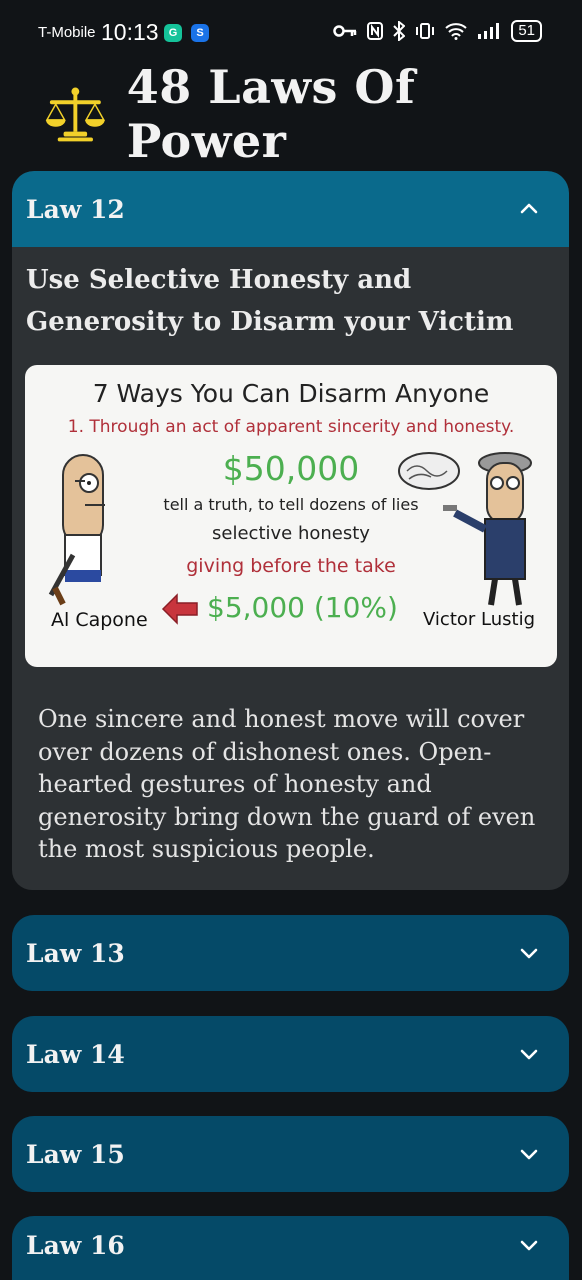  Describe the element at coordinates (130, 32) in the screenshot. I see `clock: 10:13` at that location.